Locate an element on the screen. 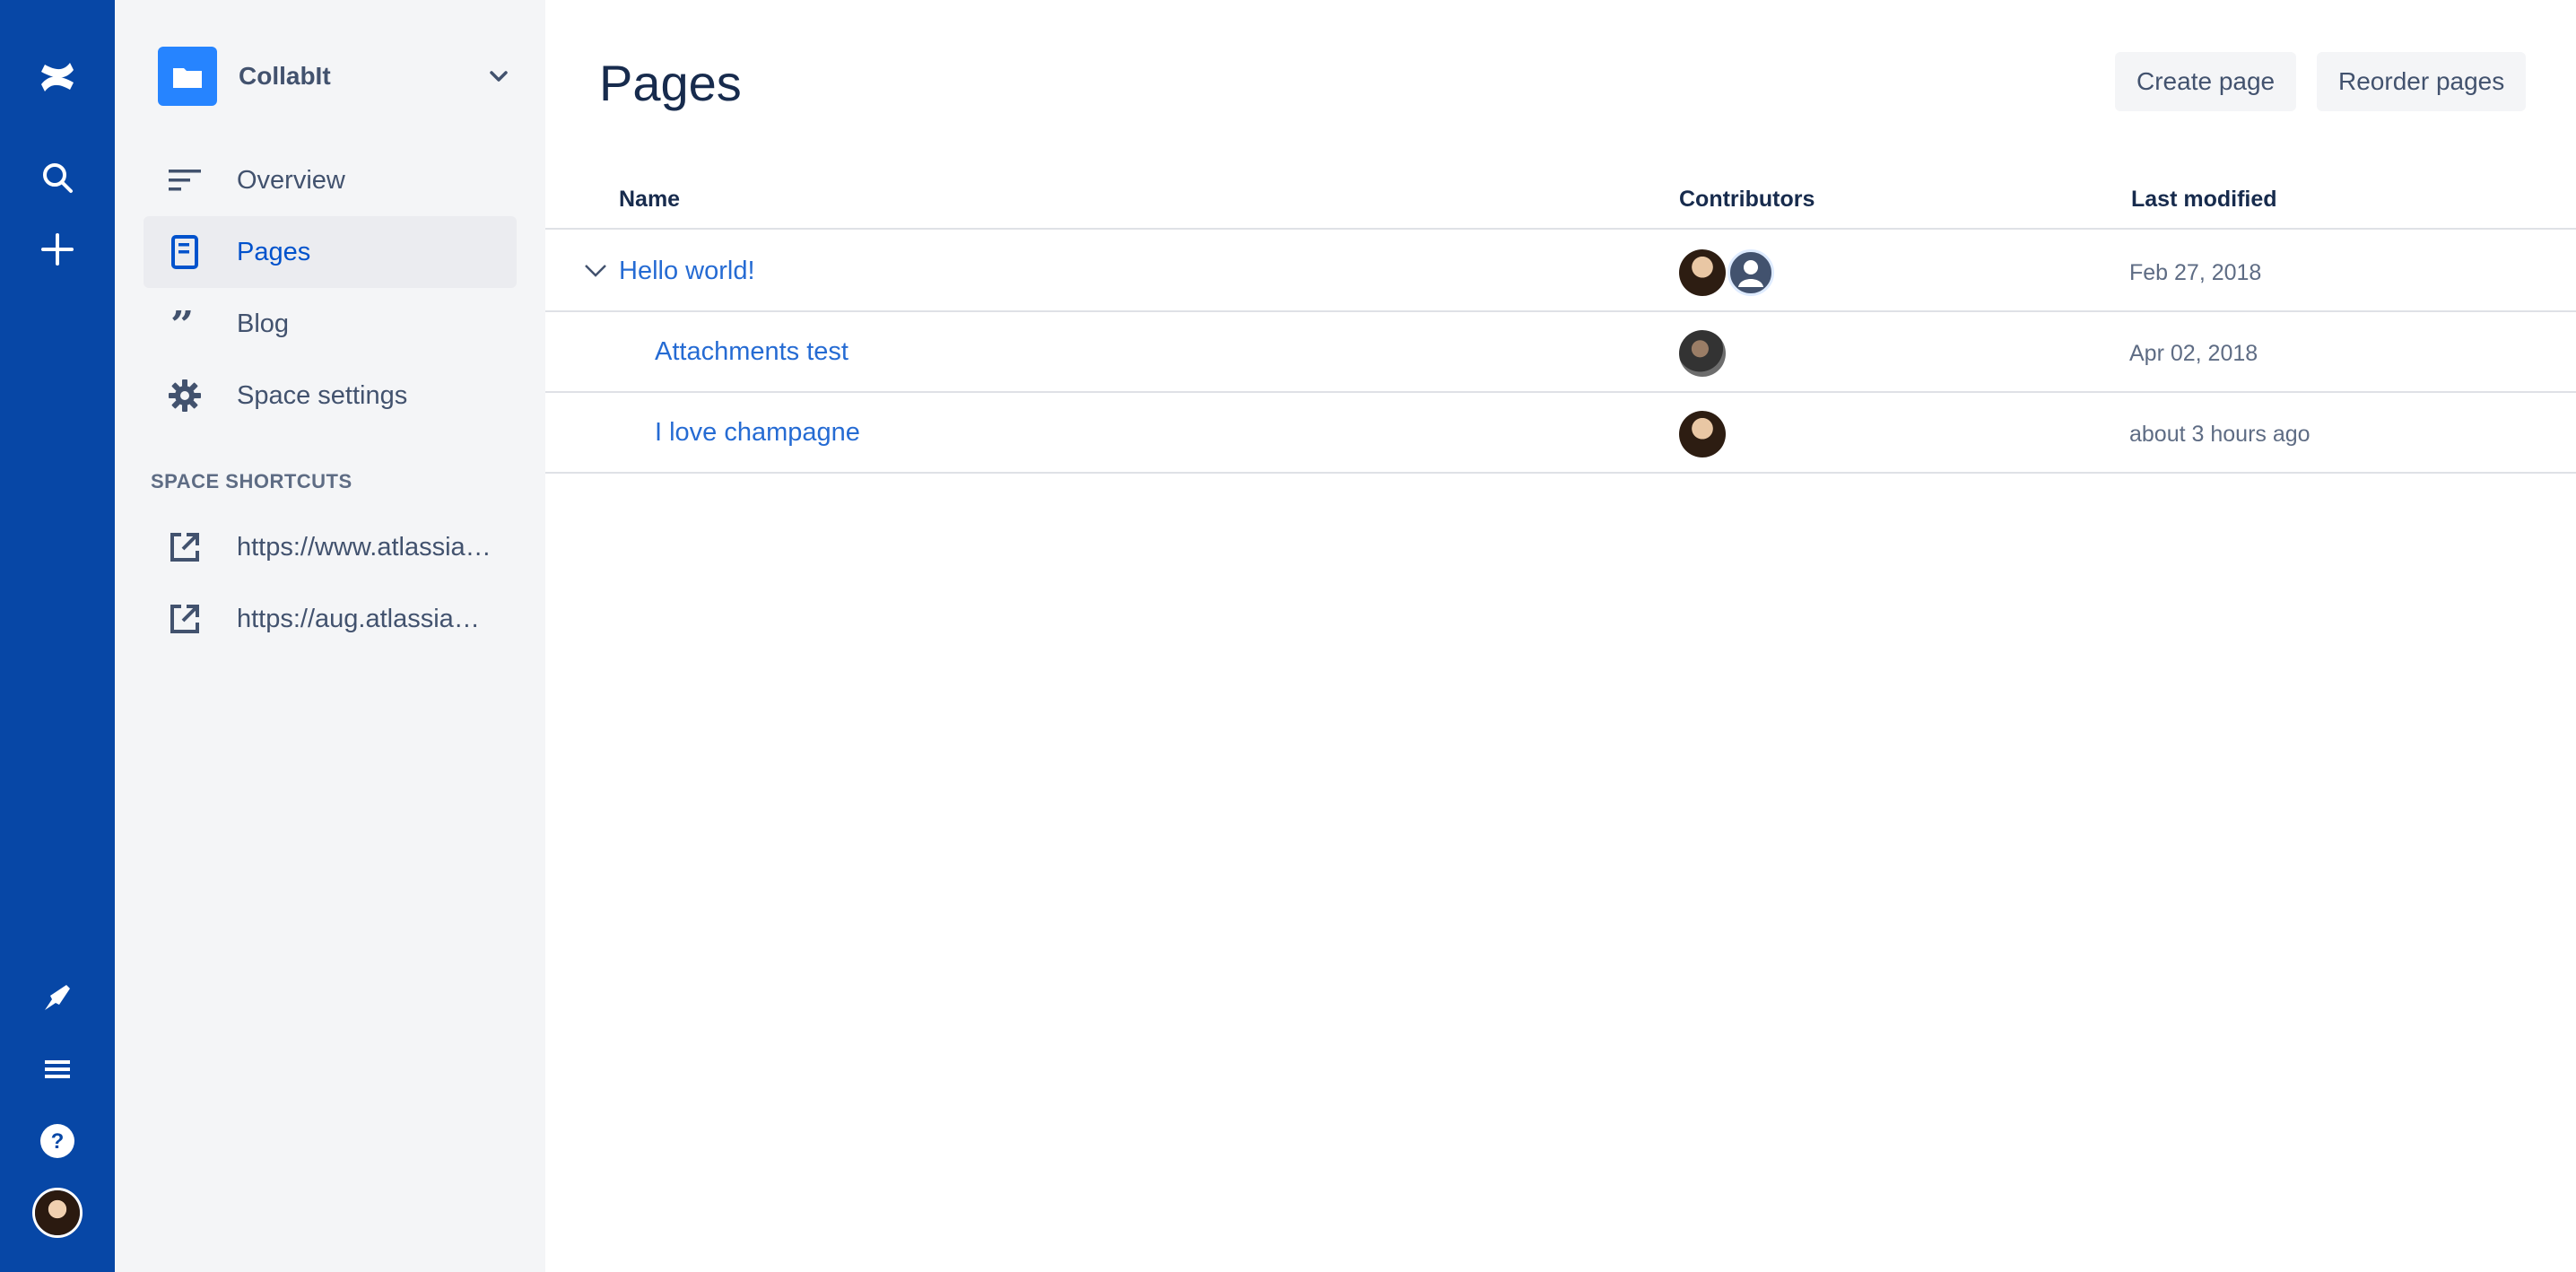 This screenshot has width=2576, height=1272. space-shortcuts-title: SPACE SHORTCUTS is located at coordinates (251, 481).